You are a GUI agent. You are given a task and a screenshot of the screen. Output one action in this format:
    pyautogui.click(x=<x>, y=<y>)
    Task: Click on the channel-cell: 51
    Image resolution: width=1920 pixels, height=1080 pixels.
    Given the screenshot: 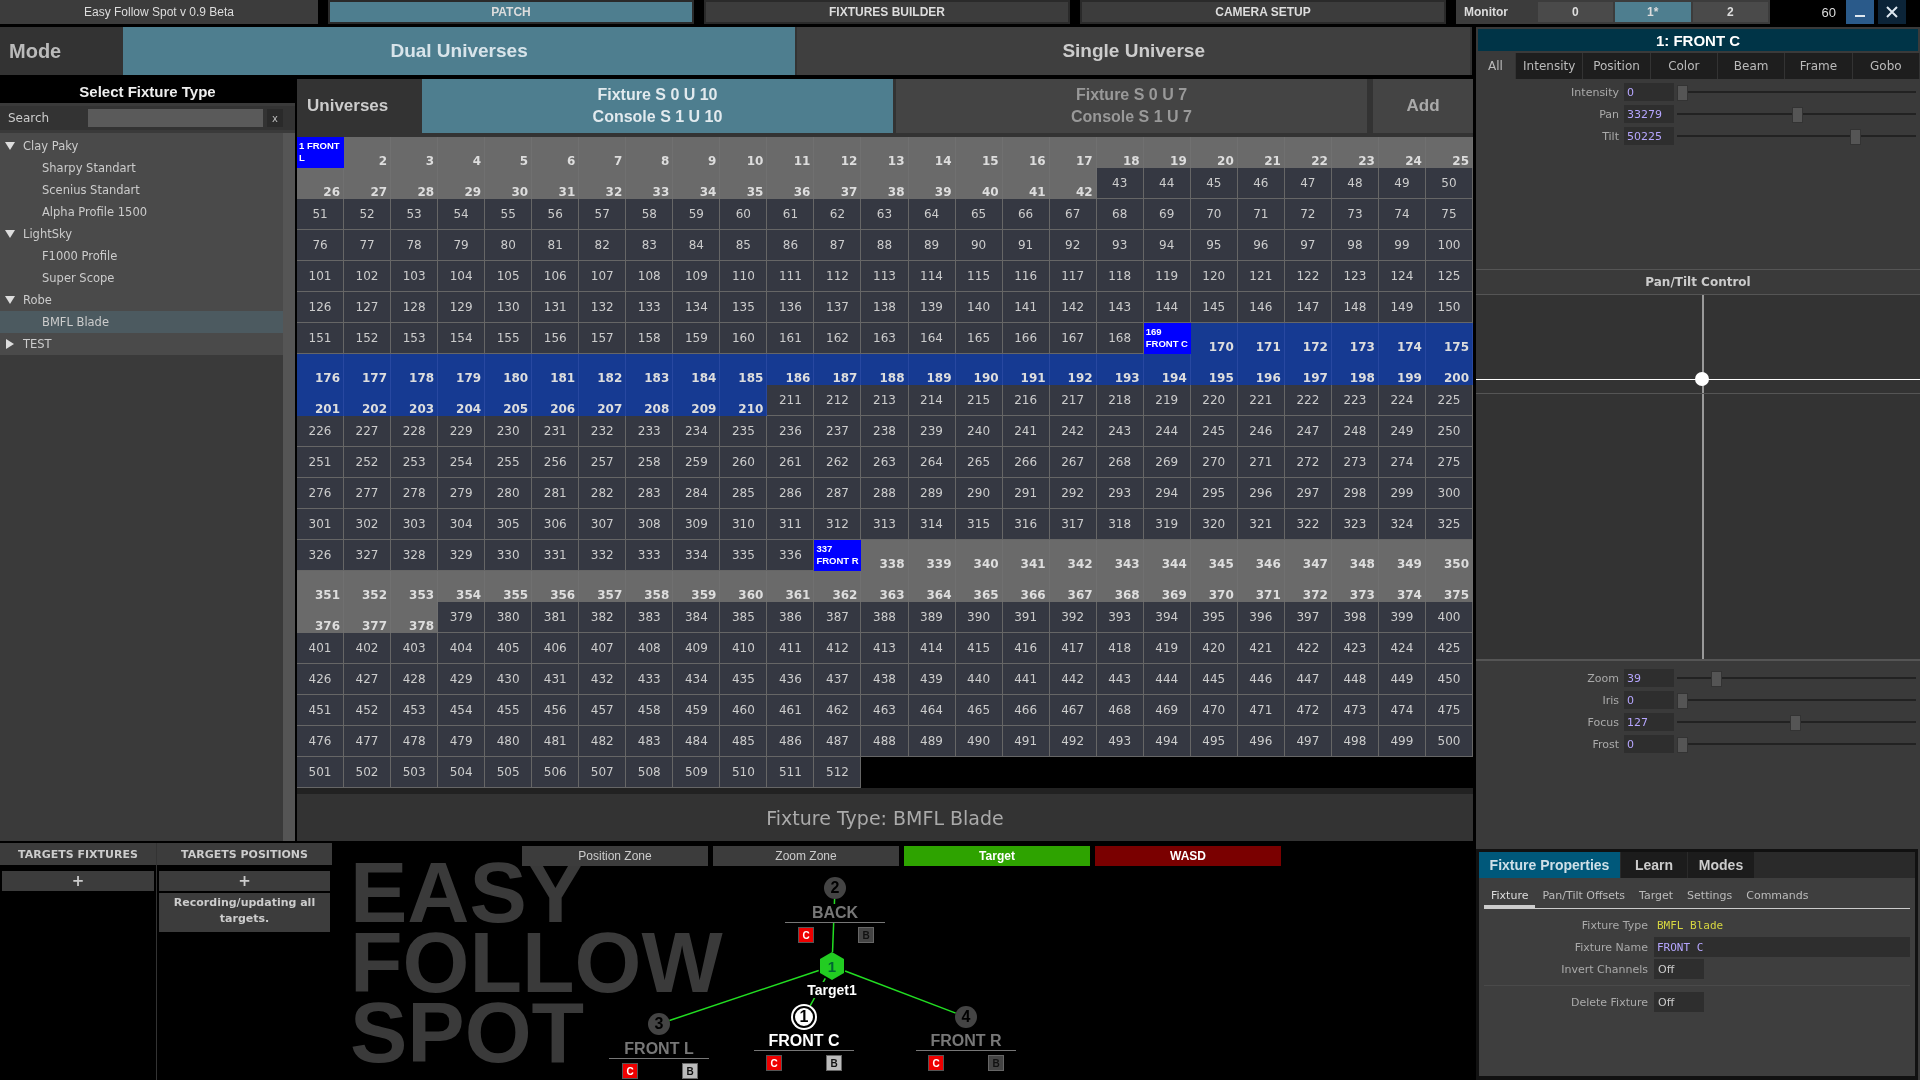 What is the action you would take?
    pyautogui.click(x=321, y=214)
    